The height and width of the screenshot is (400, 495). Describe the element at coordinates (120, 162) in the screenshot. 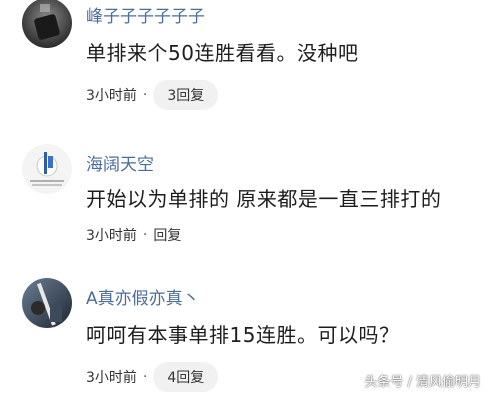

I see `comment-username: 海阔天空` at that location.